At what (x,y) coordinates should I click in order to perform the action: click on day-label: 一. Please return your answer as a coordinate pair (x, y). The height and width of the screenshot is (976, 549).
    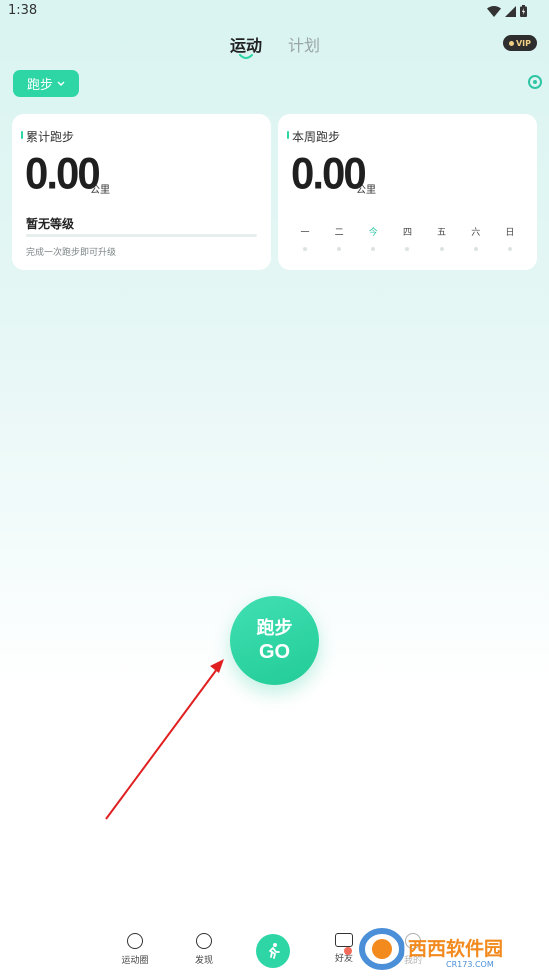
    Looking at the image, I should click on (305, 233).